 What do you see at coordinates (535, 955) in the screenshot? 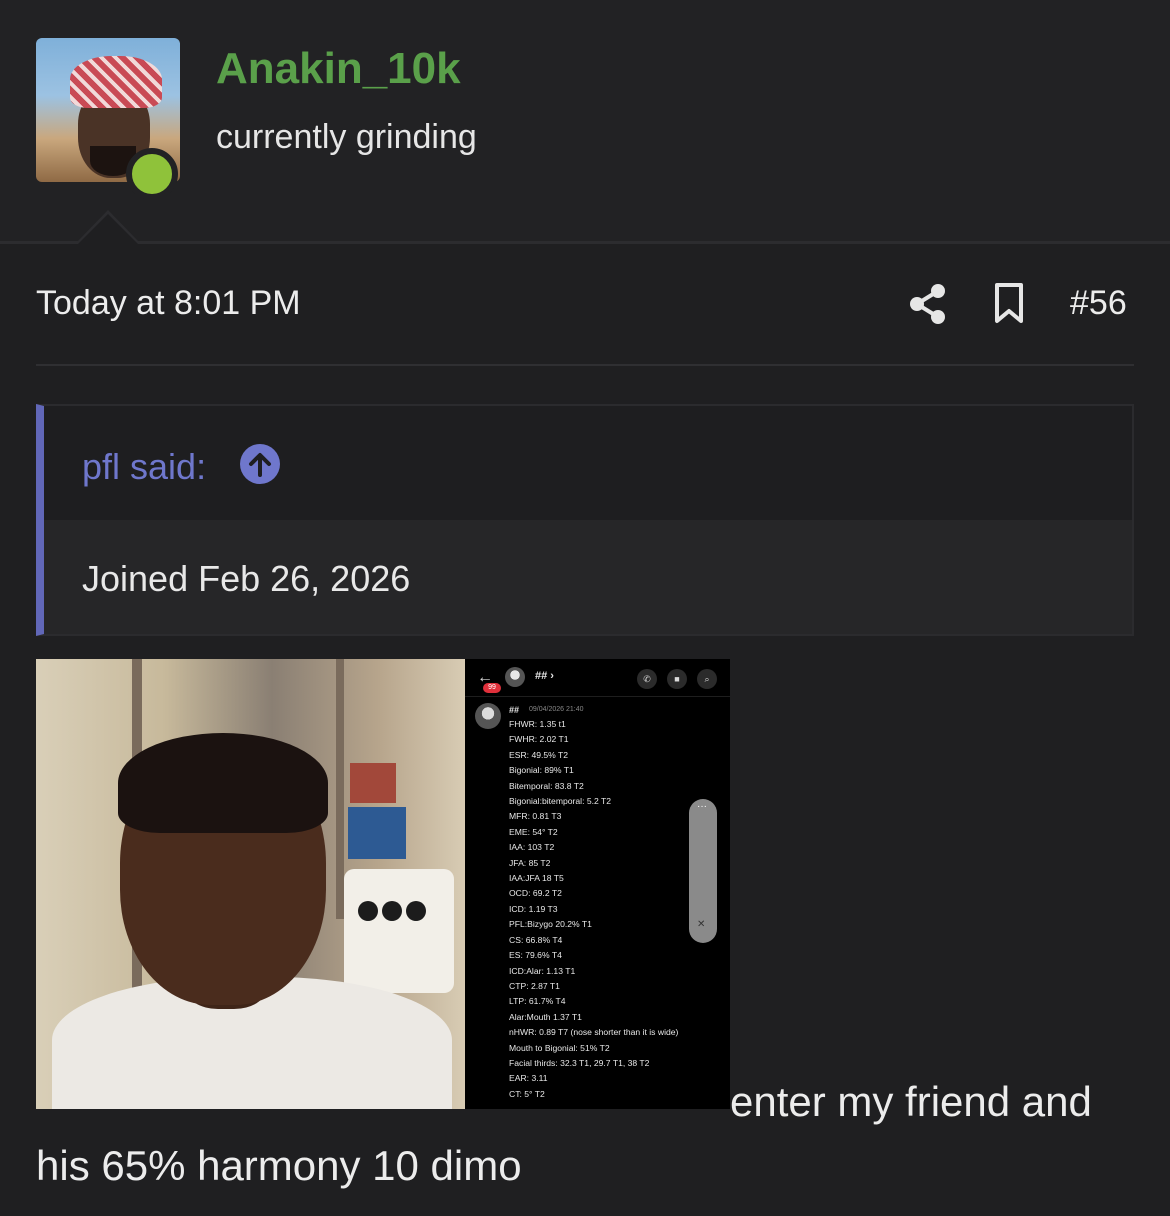
I see `message-line: ES: 79.6% T4` at bounding box center [535, 955].